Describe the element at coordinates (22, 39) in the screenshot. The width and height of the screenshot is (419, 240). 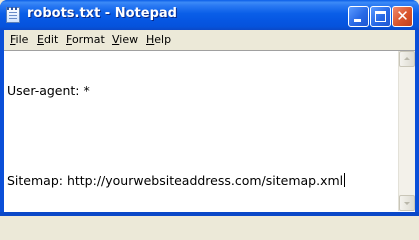
I see `menu-file-label: ile` at that location.